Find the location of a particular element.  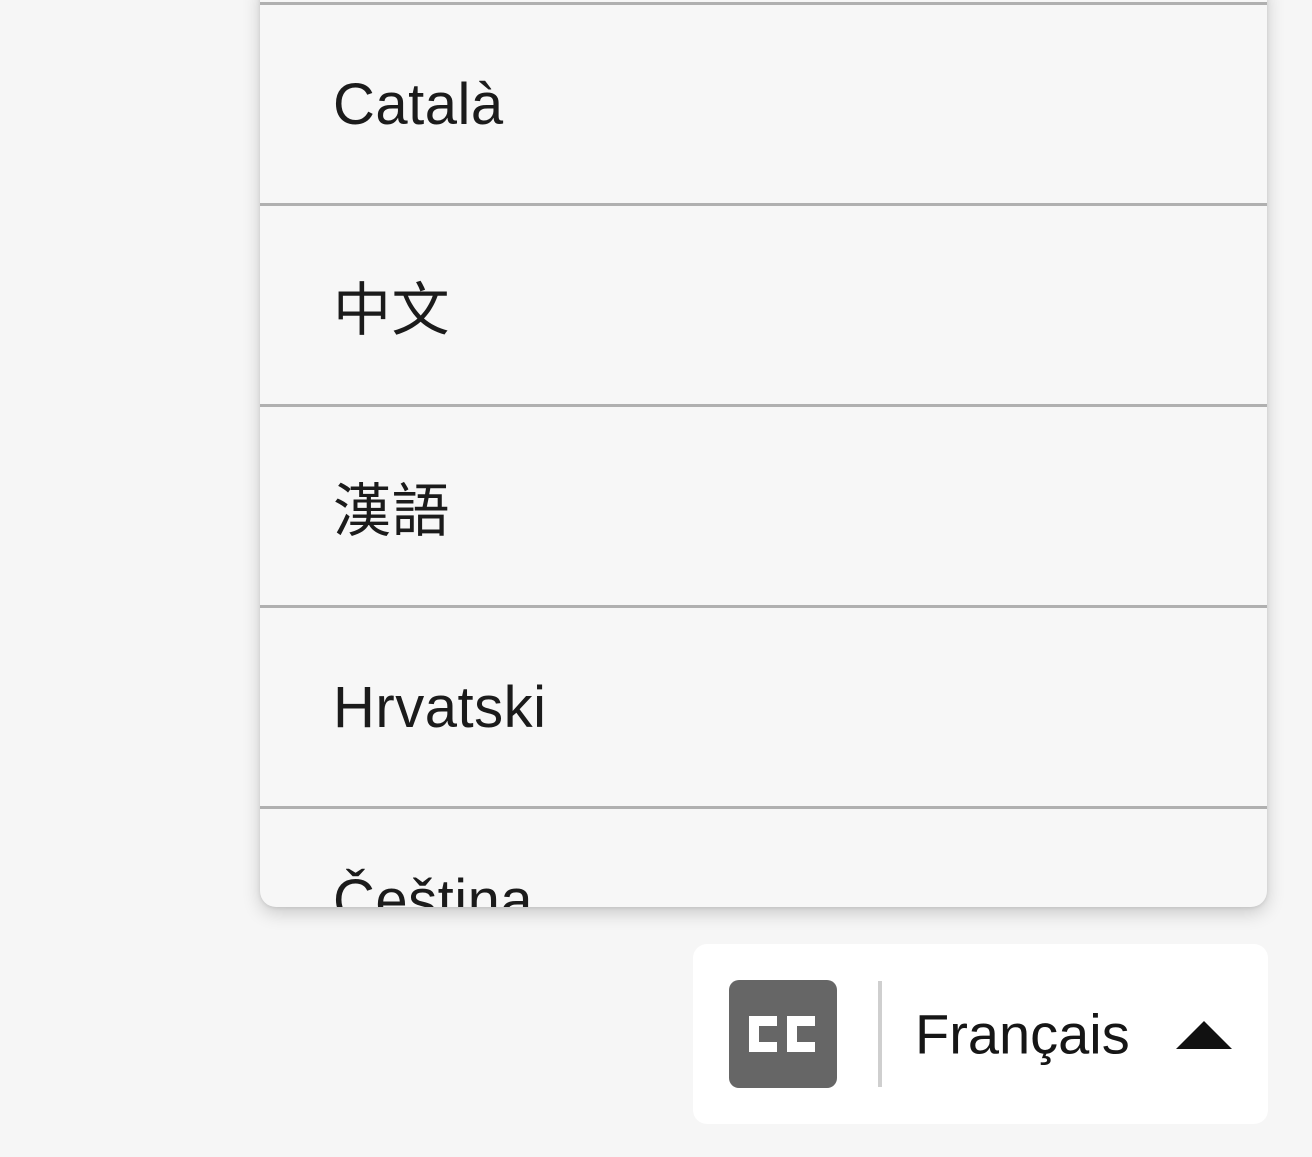

caret-up-icon is located at coordinates (1204, 1035).